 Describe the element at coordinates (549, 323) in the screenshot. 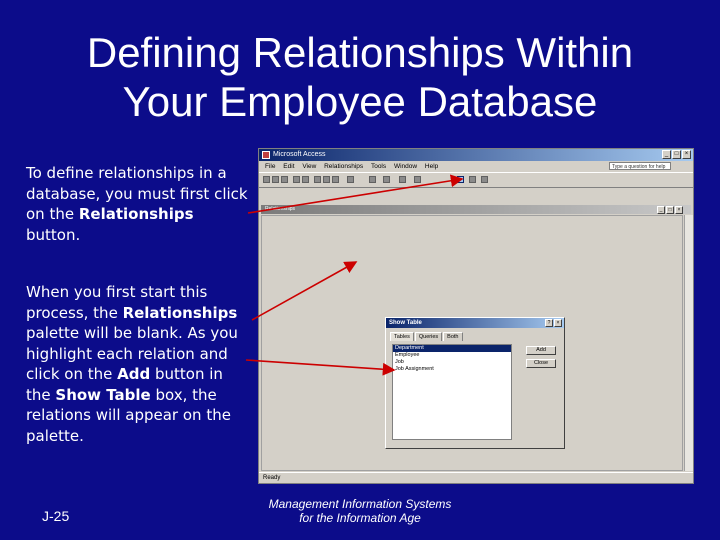

I see `dialog-help-icon: ?` at that location.